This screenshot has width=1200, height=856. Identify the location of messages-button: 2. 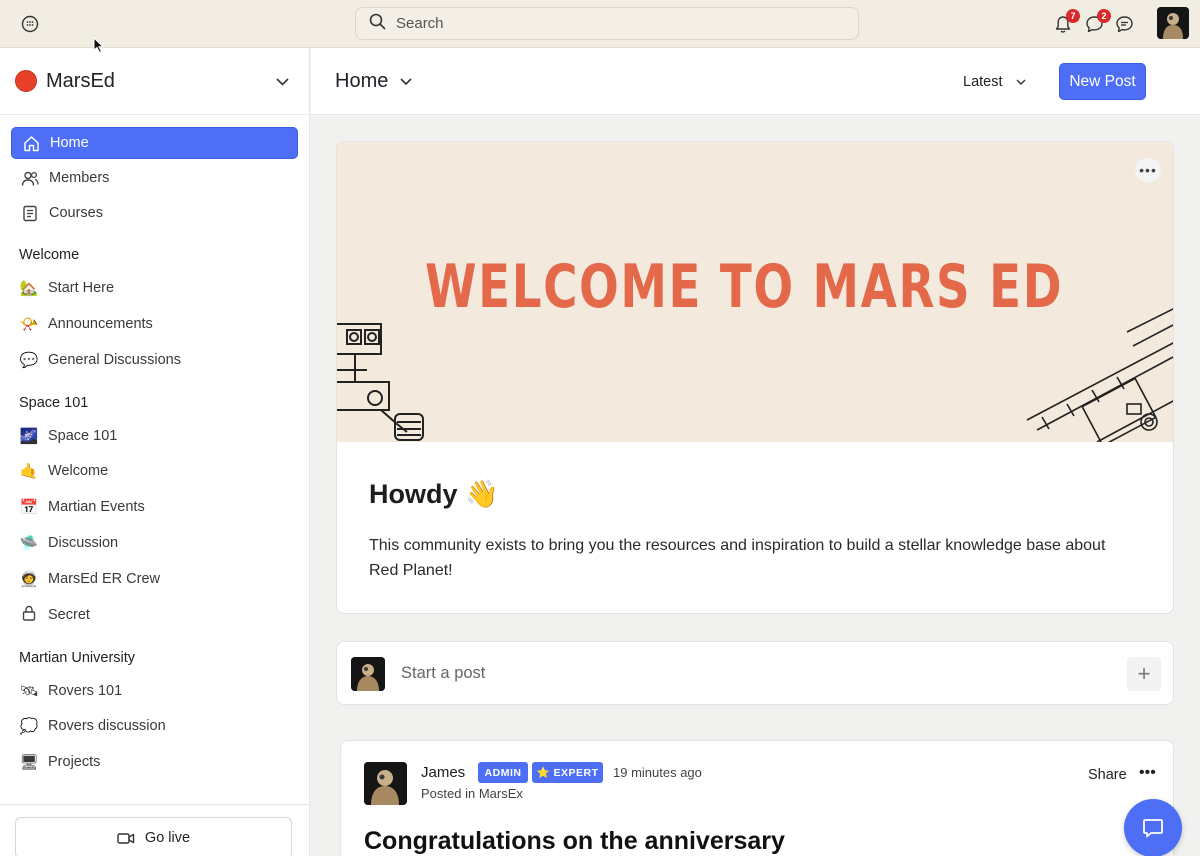
(1097, 22).